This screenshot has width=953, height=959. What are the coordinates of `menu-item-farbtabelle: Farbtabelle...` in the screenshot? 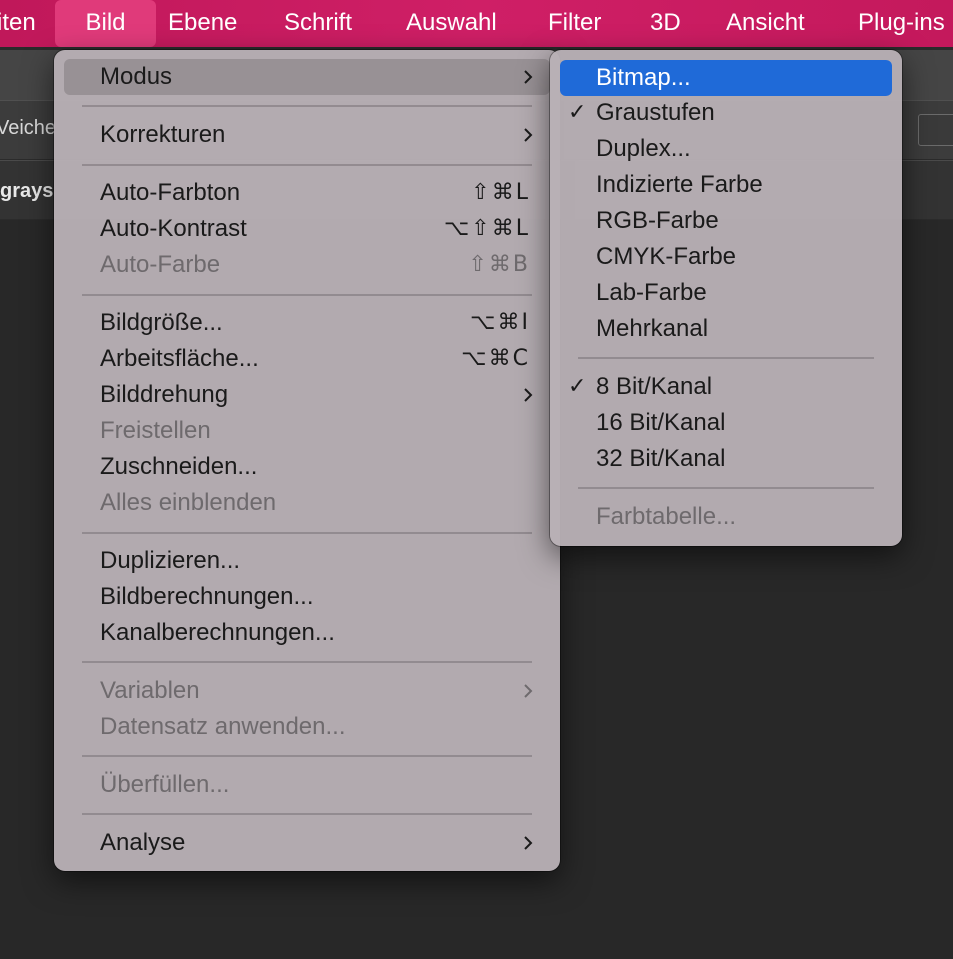 It's located at (726, 517).